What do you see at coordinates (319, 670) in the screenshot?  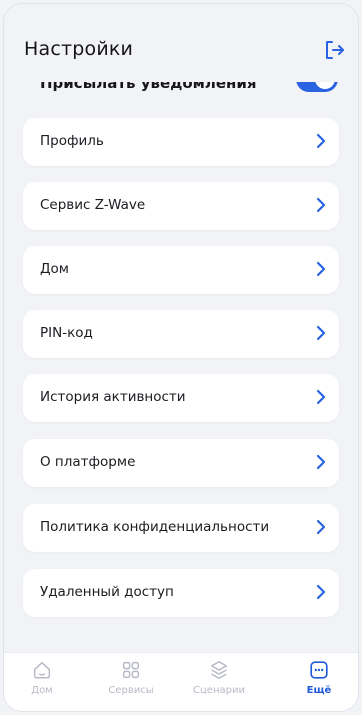 I see `more-icon` at bounding box center [319, 670].